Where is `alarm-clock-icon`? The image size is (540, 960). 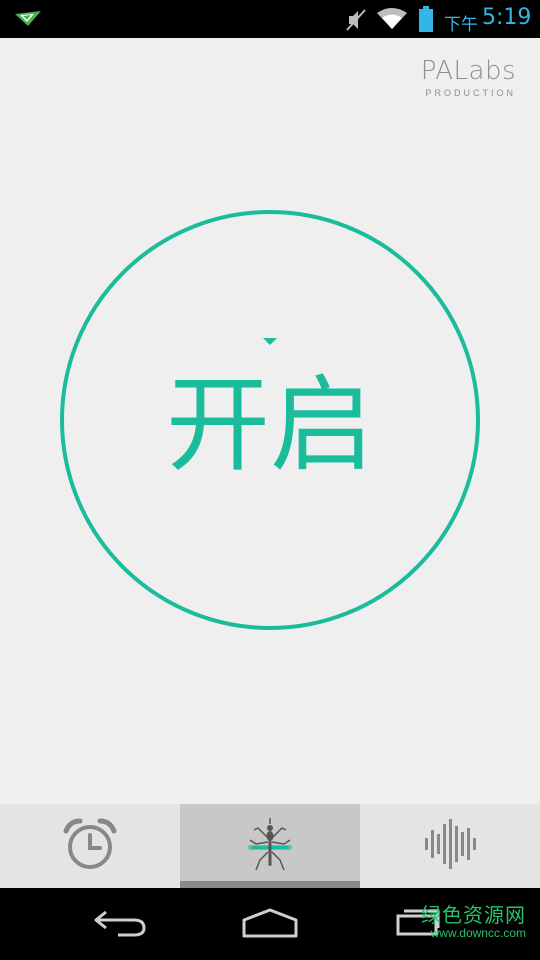 alarm-clock-icon is located at coordinates (90, 846).